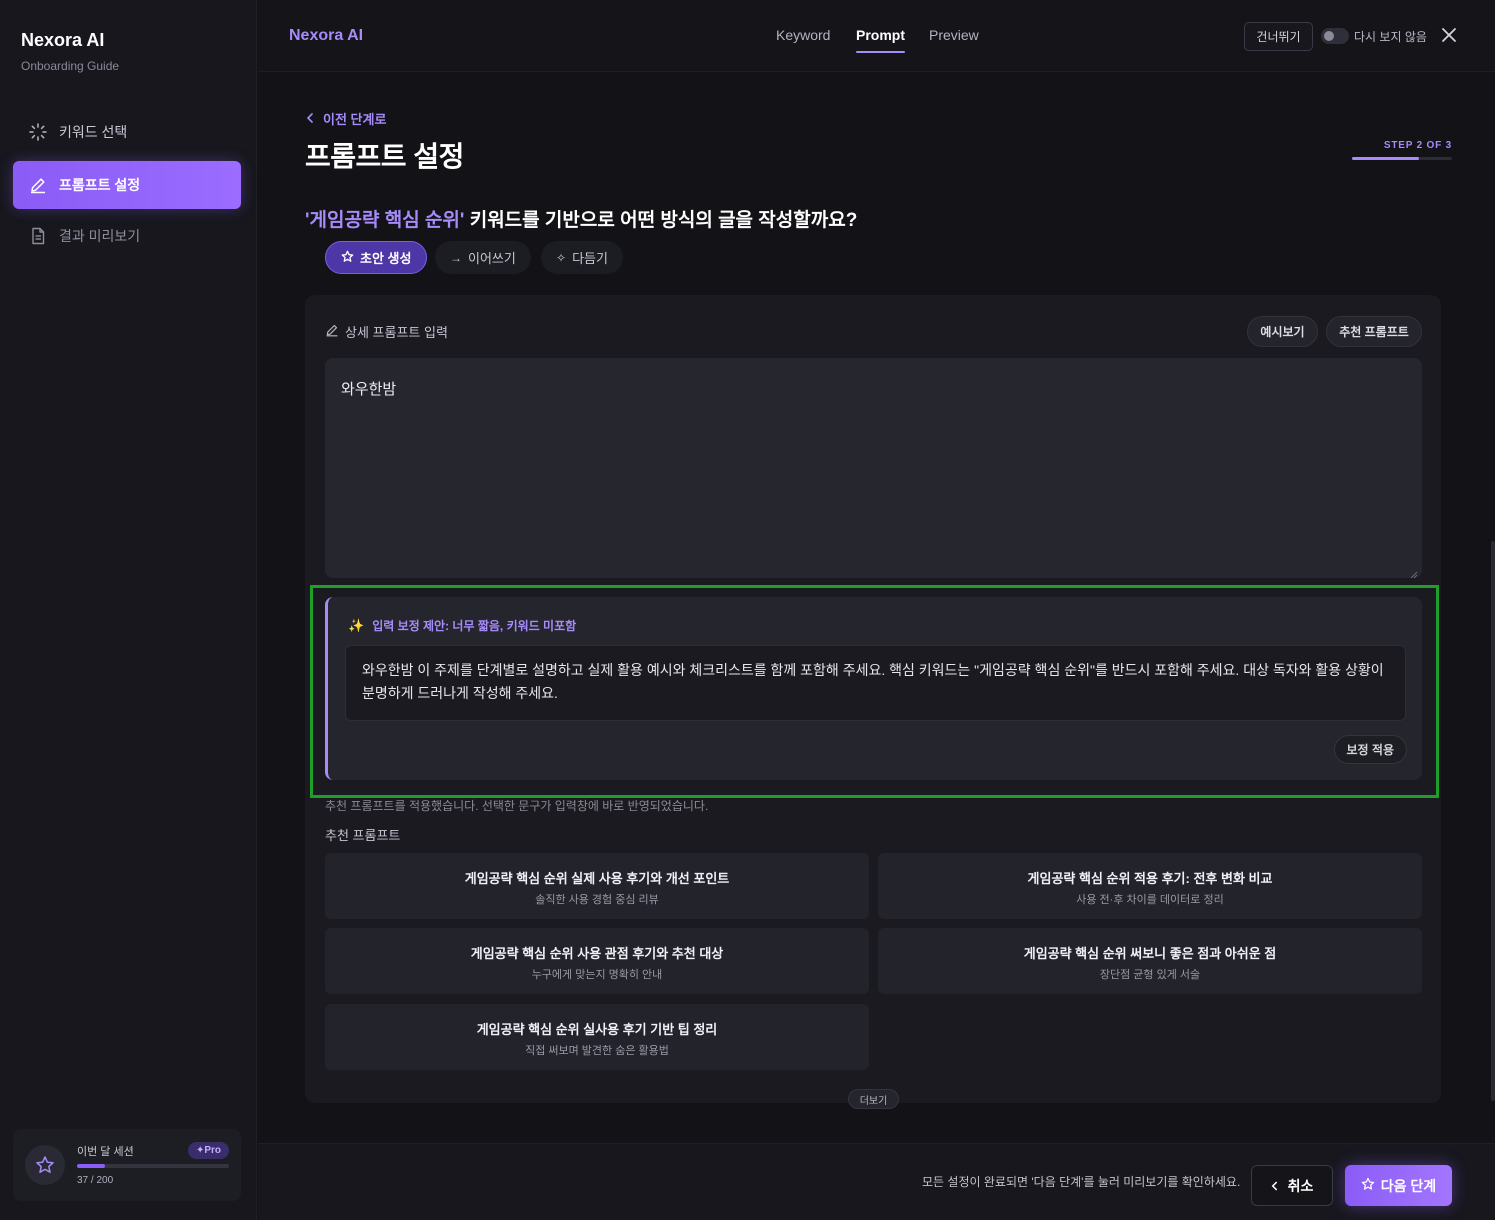 Image resolution: width=1495 pixels, height=1220 pixels. What do you see at coordinates (326, 35) in the screenshot?
I see `top-brand: Nexora AI` at bounding box center [326, 35].